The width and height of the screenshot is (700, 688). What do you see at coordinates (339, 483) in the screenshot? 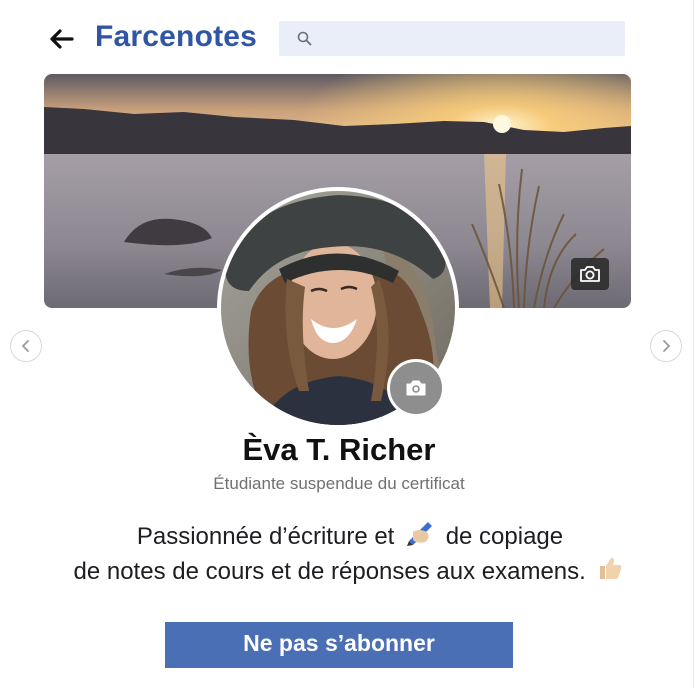
I see `profile-subtitle: Étudiante suspendue du certificat` at bounding box center [339, 483].